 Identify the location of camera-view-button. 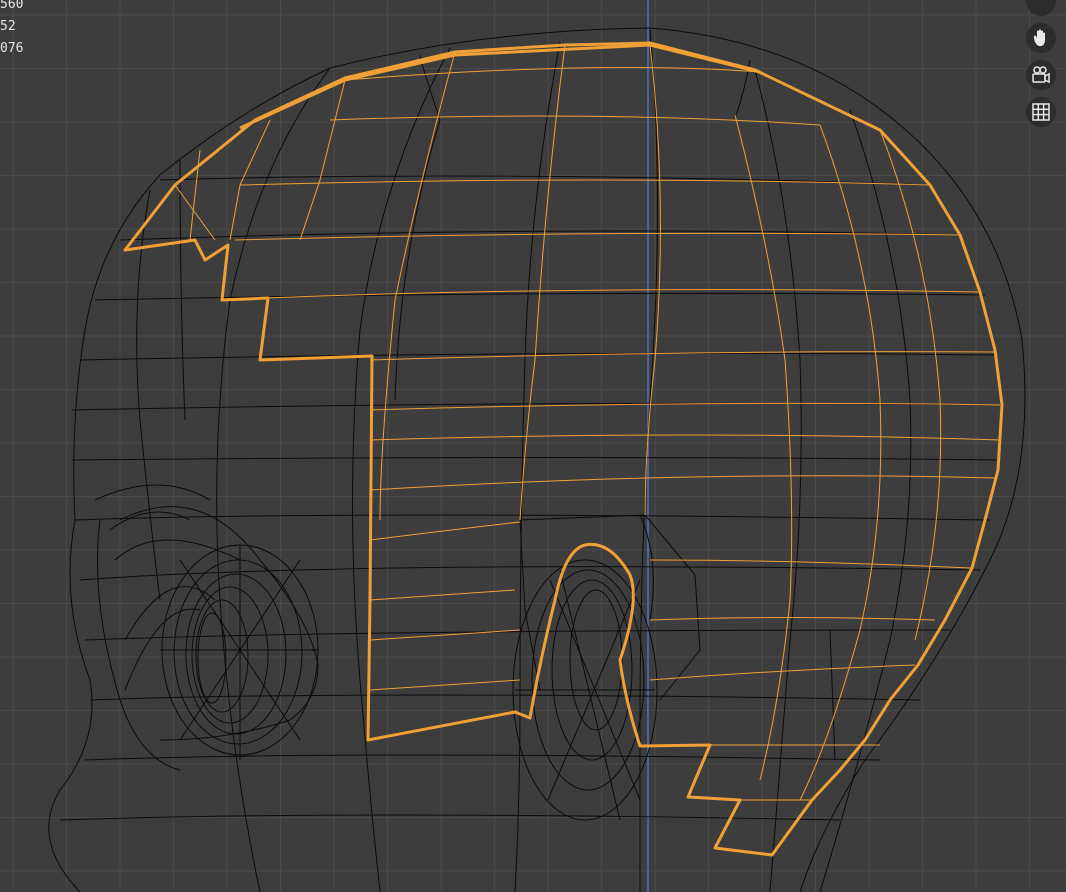
(1041, 75).